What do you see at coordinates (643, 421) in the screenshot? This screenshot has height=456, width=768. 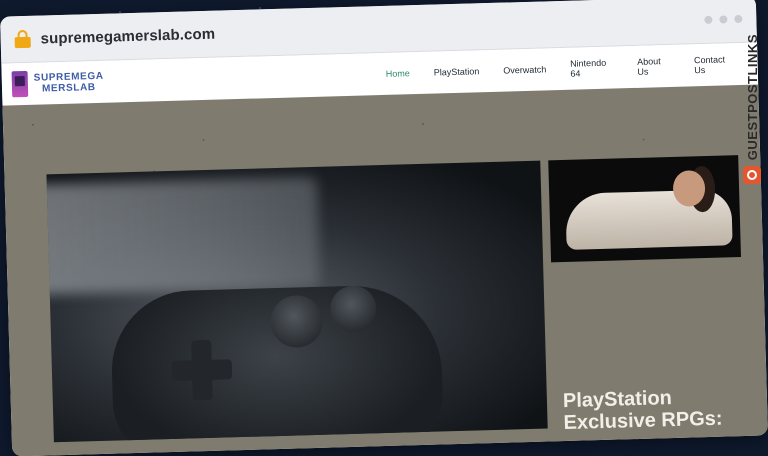 I see `headline-line2: Exclusive RPGs:` at bounding box center [643, 421].